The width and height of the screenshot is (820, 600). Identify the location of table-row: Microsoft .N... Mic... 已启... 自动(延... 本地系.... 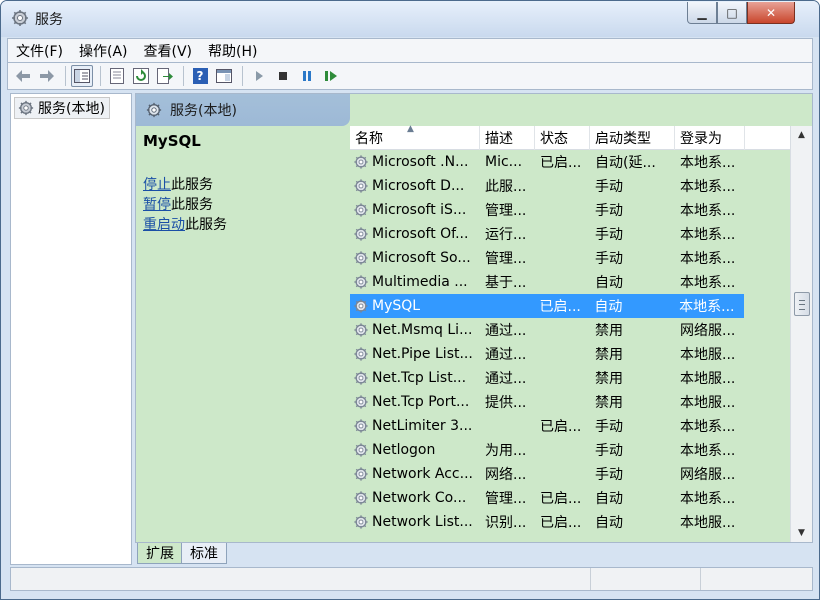
(570, 162).